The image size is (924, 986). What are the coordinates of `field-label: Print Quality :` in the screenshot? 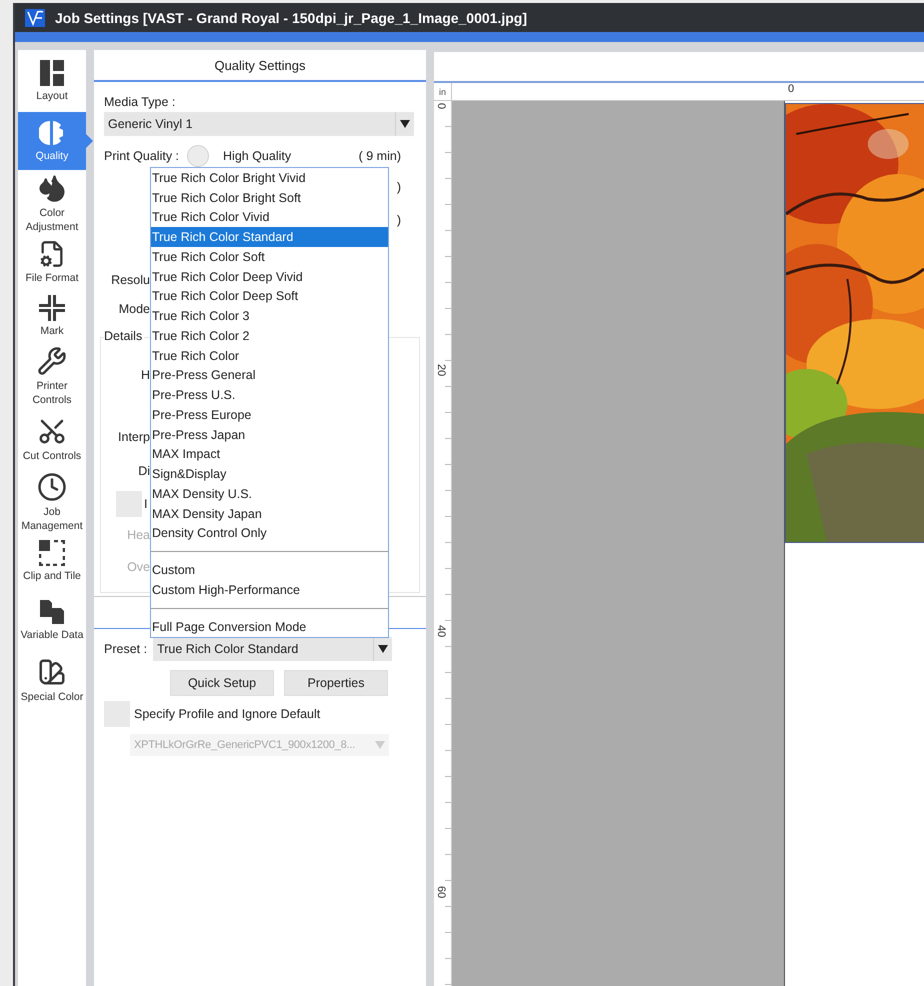 It's located at (142, 156).